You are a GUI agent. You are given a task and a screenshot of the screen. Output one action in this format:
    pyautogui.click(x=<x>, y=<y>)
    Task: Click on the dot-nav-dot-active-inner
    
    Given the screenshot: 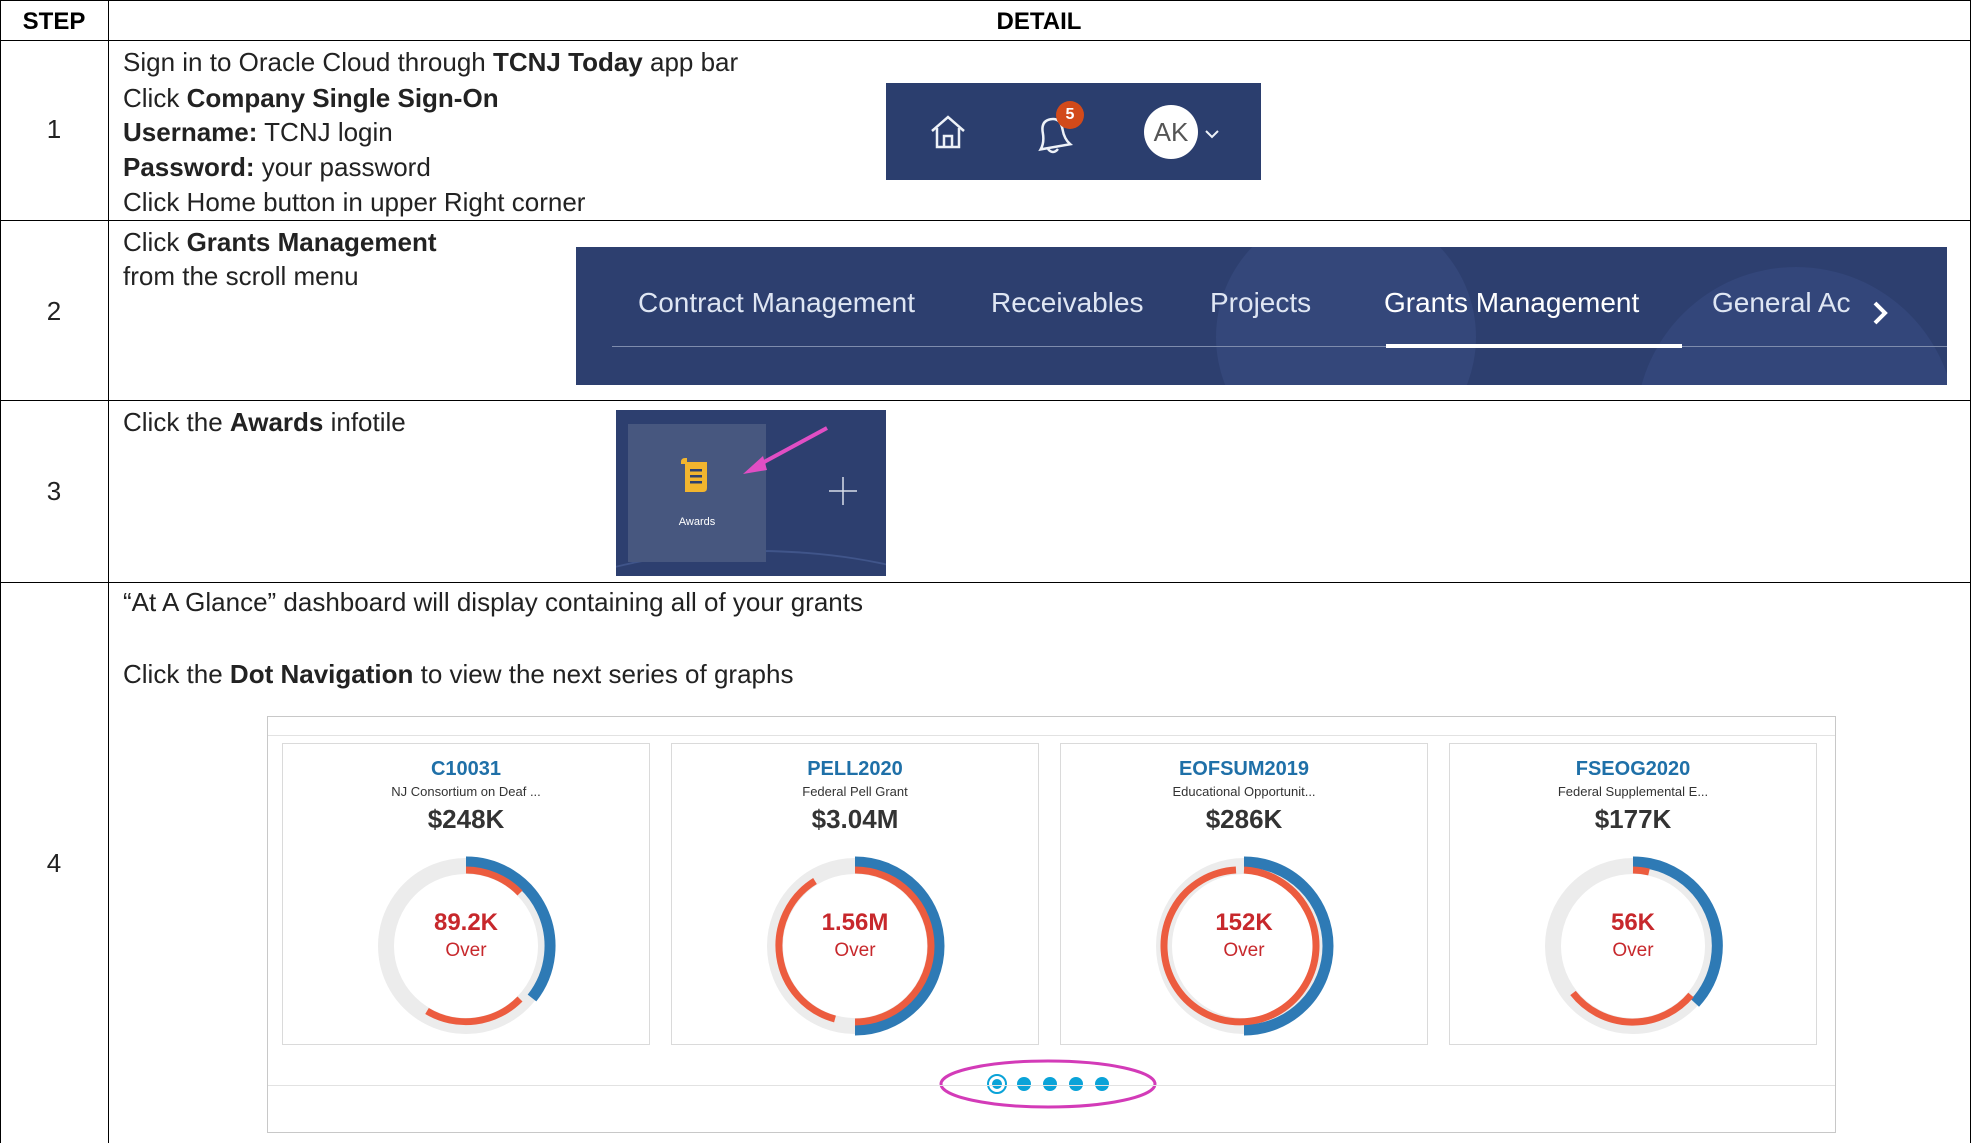 What is the action you would take?
    pyautogui.click(x=997, y=1084)
    